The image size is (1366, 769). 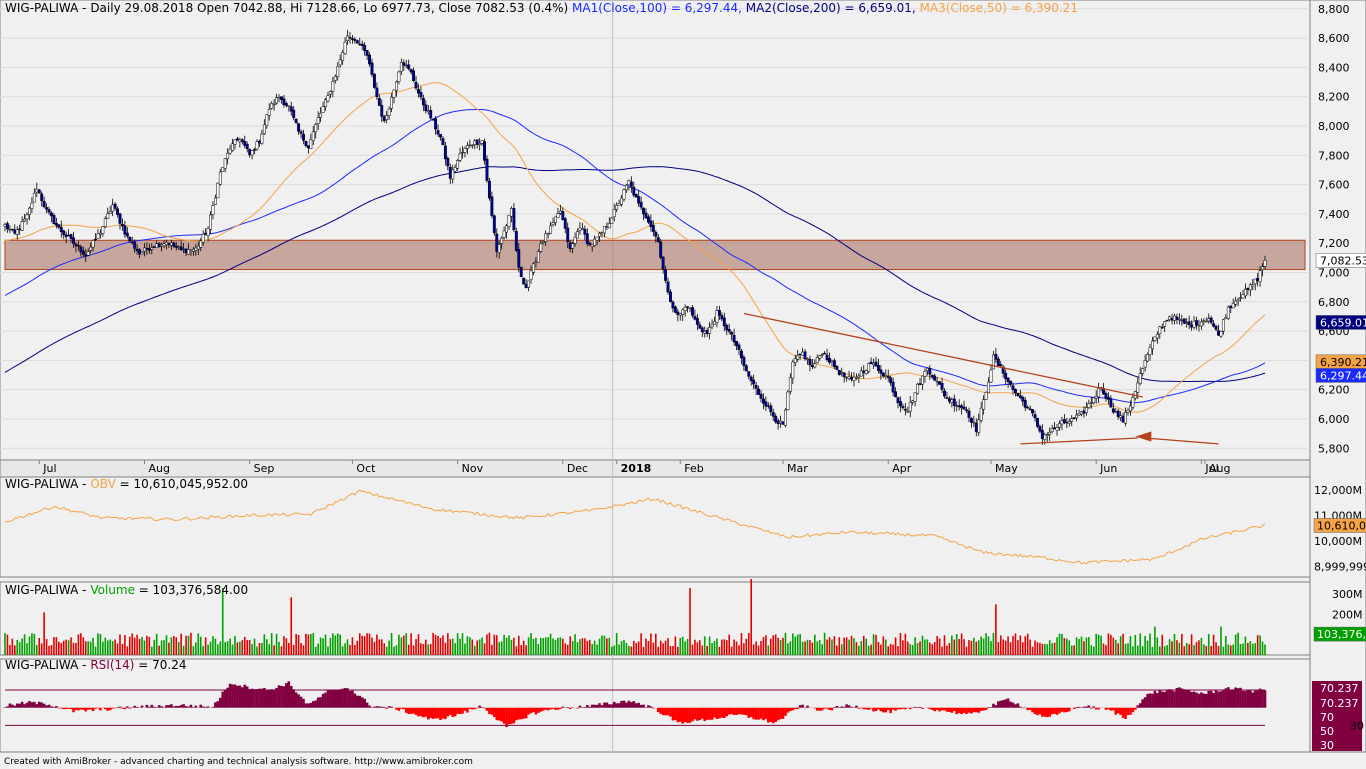 I want to click on price-tick-label: 8,200, so click(x=1334, y=97).